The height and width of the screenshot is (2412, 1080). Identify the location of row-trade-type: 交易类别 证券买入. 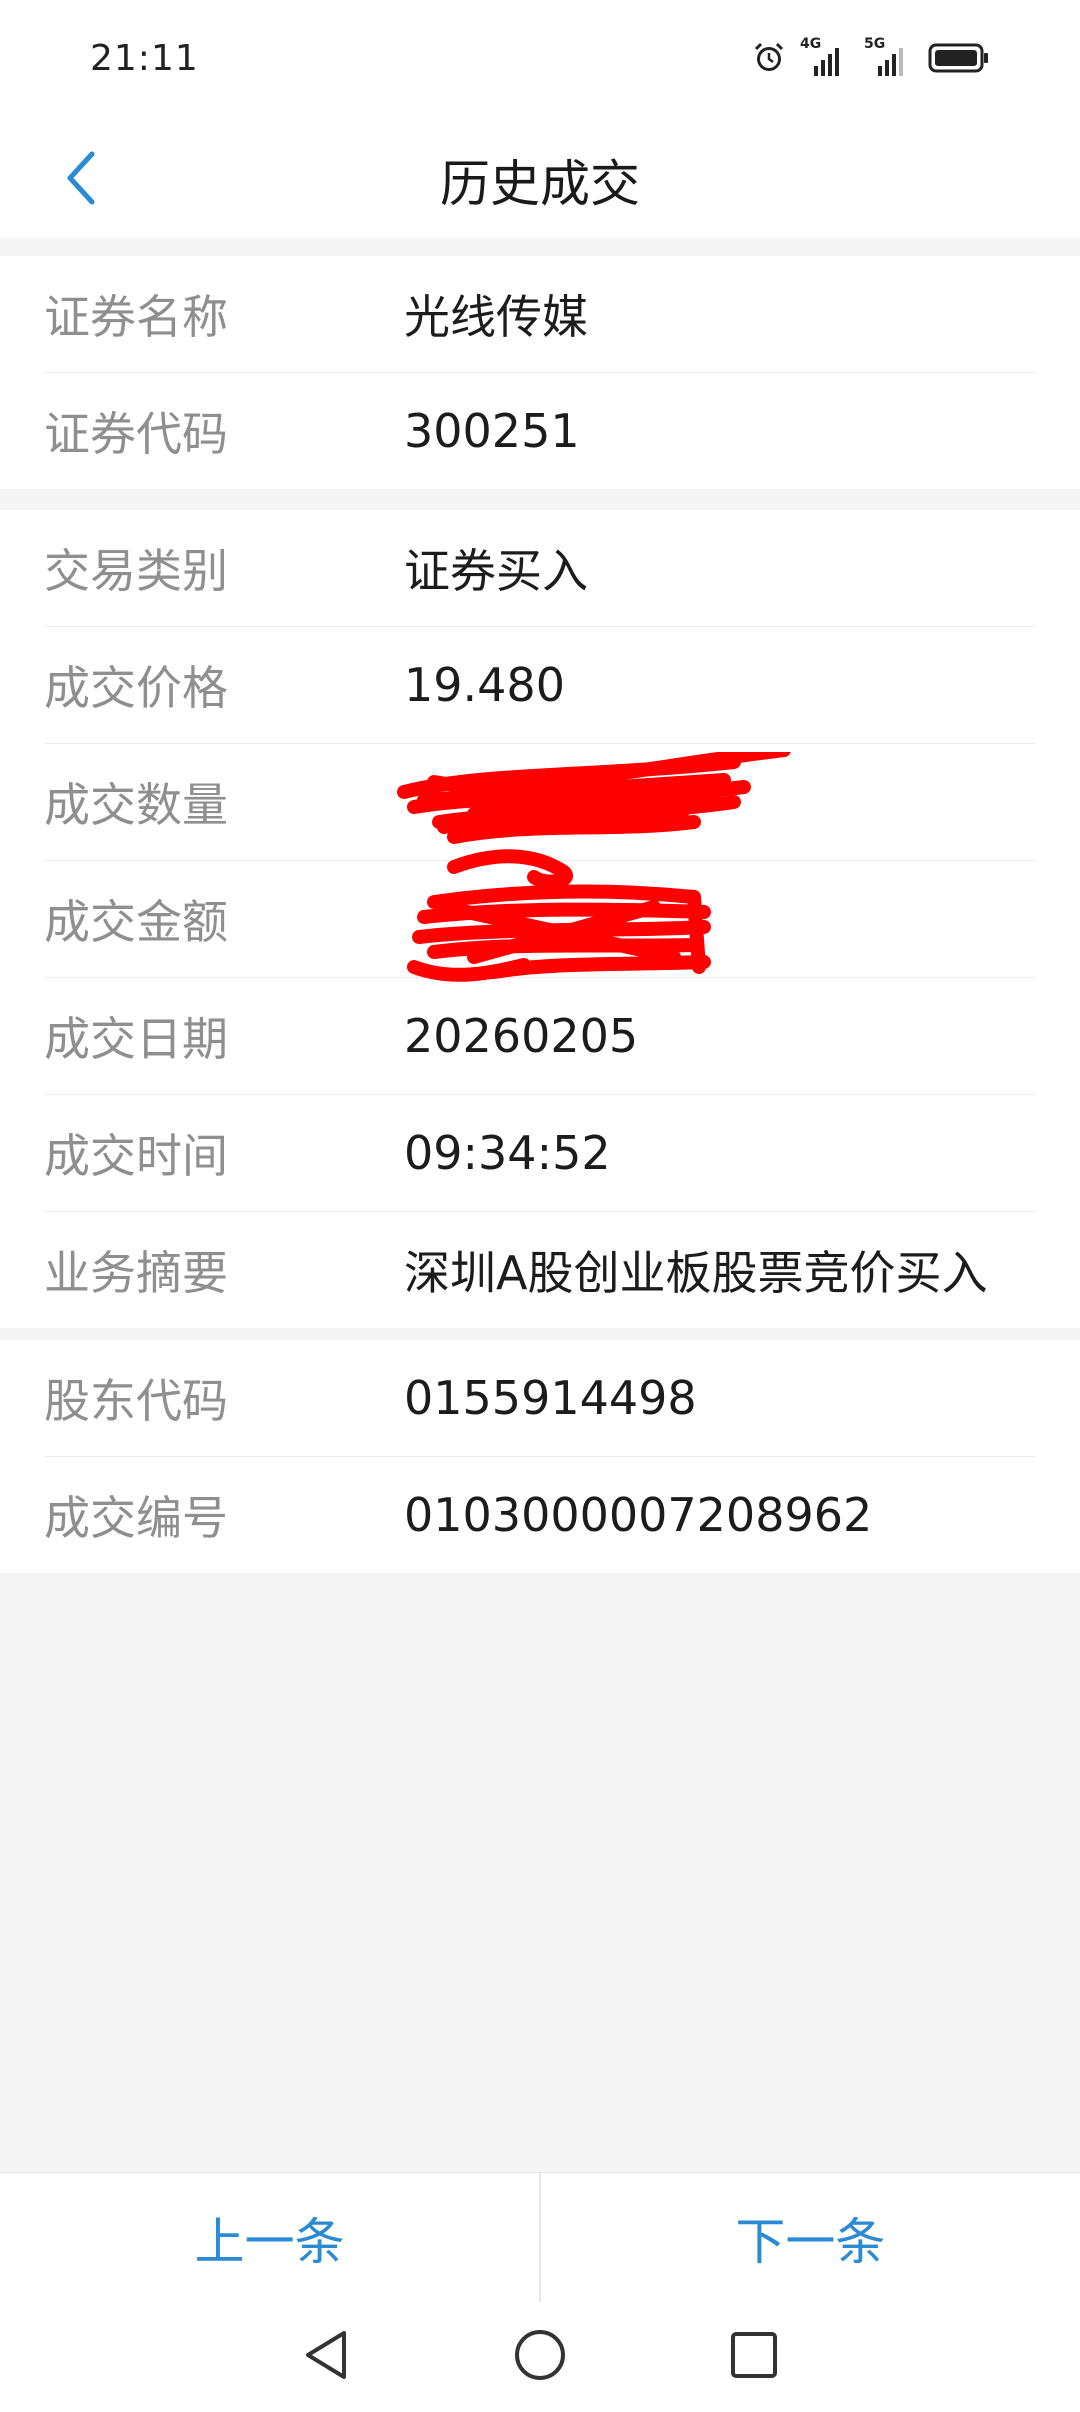
(540, 568).